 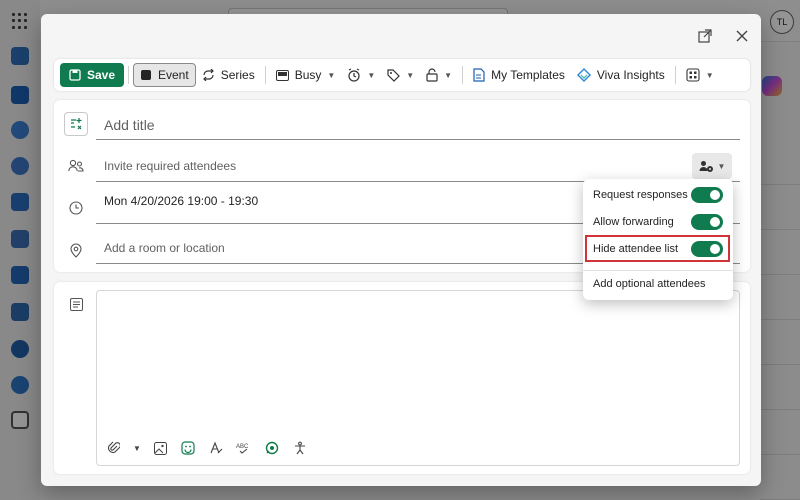 I want to click on allow-forwarding-label: Allow forwarding, so click(x=633, y=222).